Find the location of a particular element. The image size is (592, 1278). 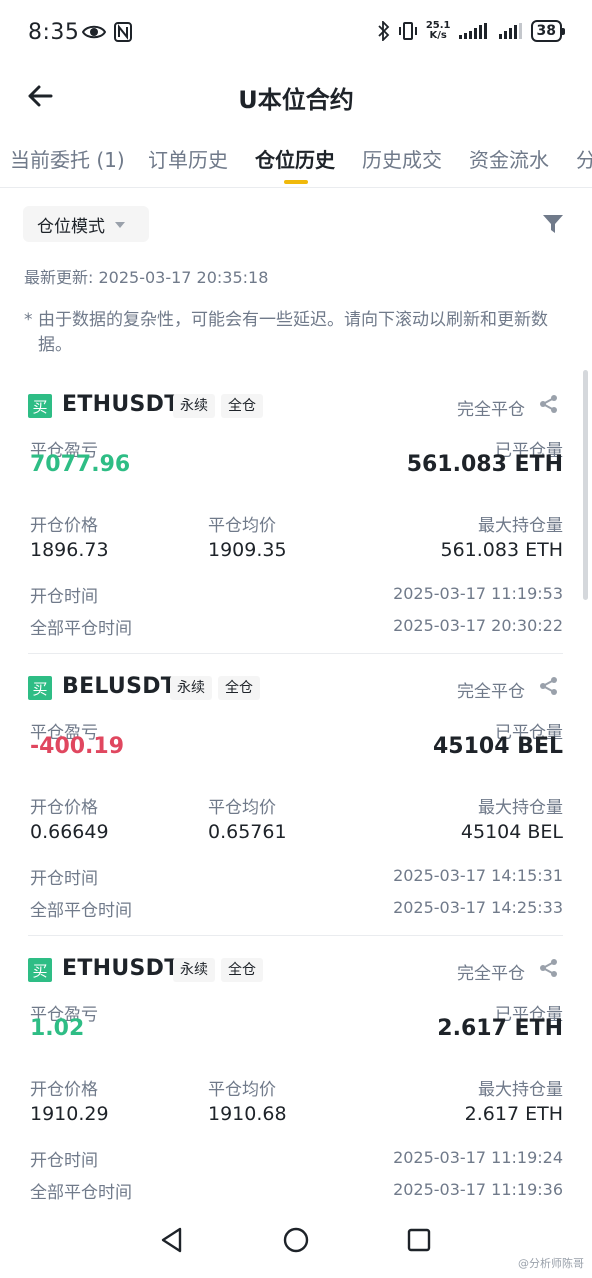

circle-home-icon is located at coordinates (296, 1240).